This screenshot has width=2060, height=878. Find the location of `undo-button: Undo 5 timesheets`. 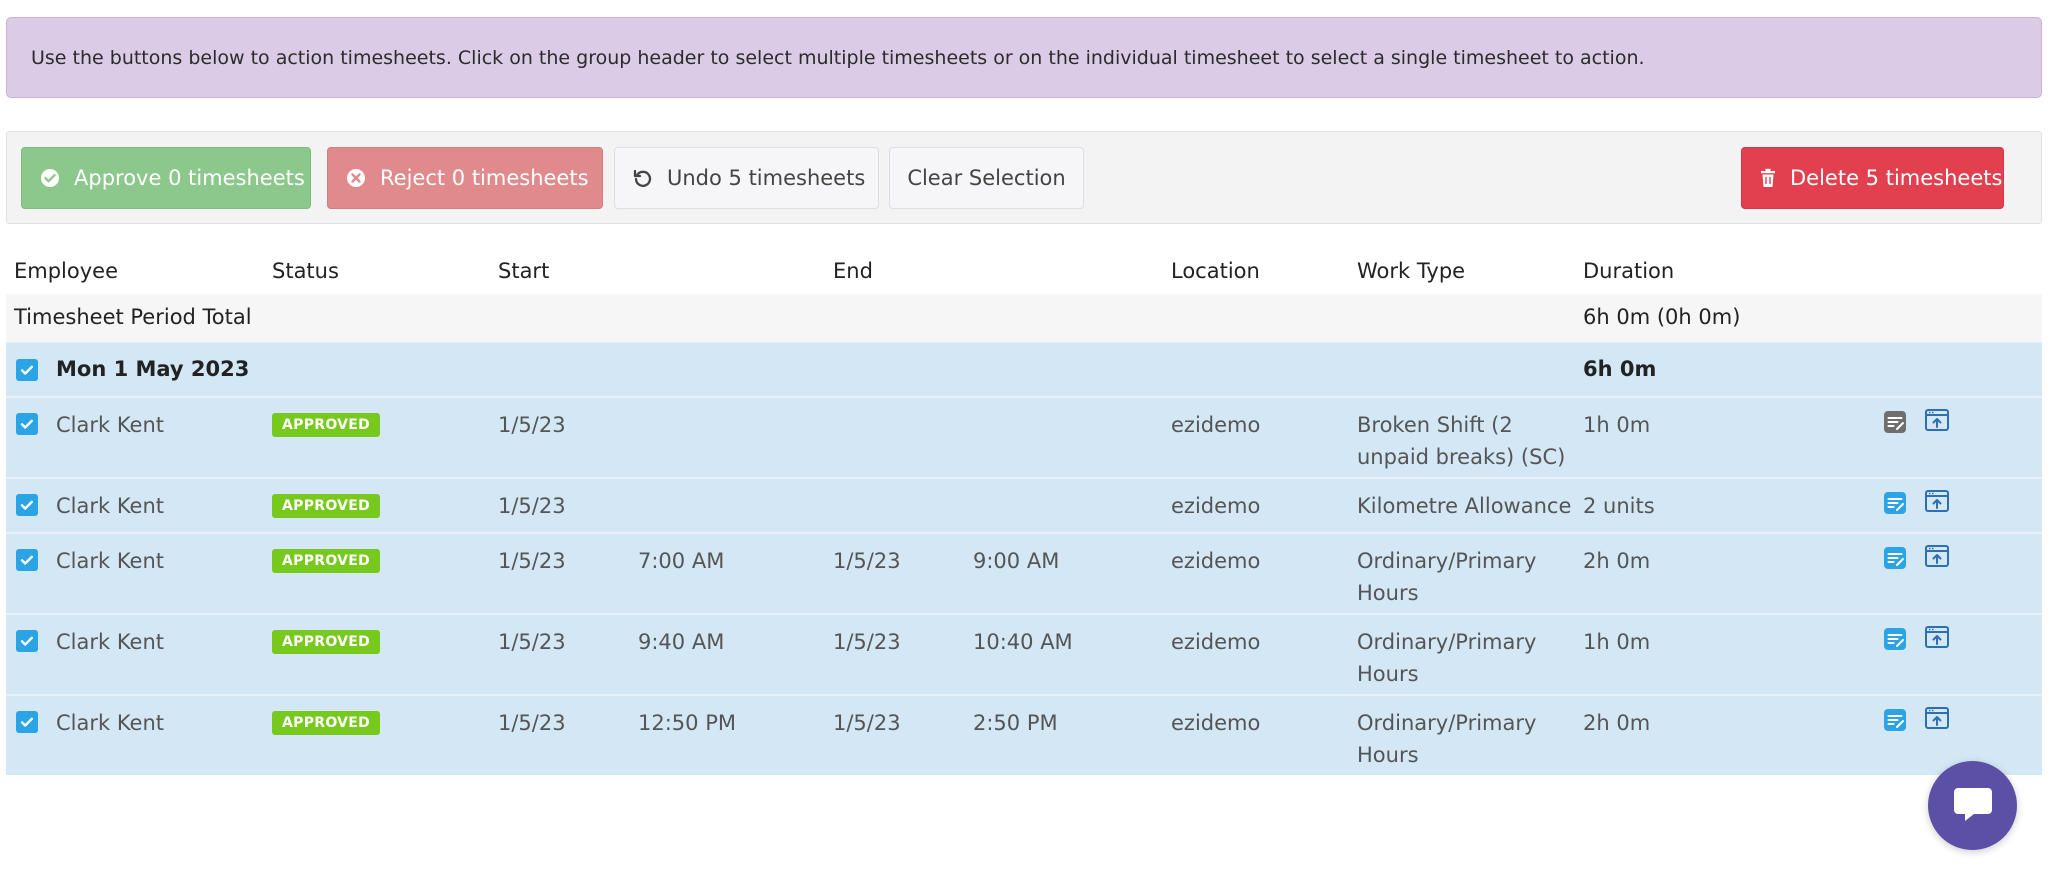

undo-button: Undo 5 timesheets is located at coordinates (746, 178).